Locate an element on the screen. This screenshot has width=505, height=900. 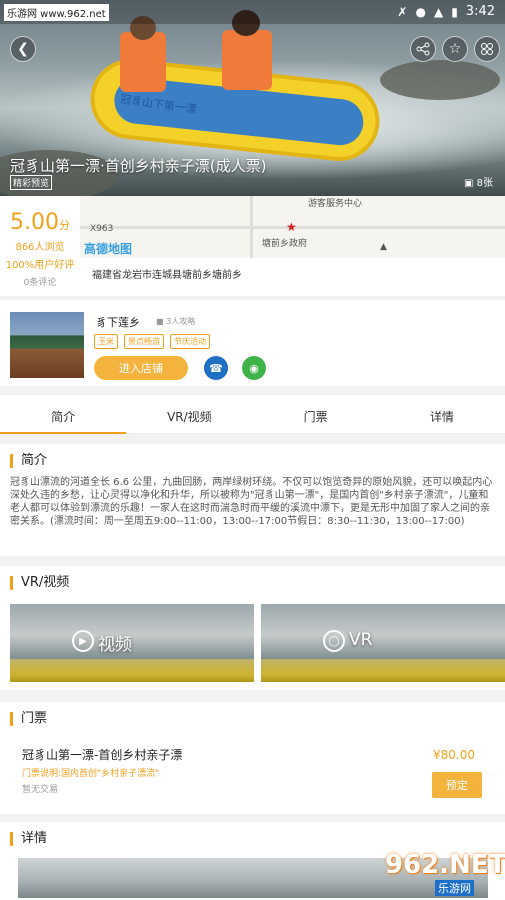
shop-tag: 景点畅游 is located at coordinates (144, 341).